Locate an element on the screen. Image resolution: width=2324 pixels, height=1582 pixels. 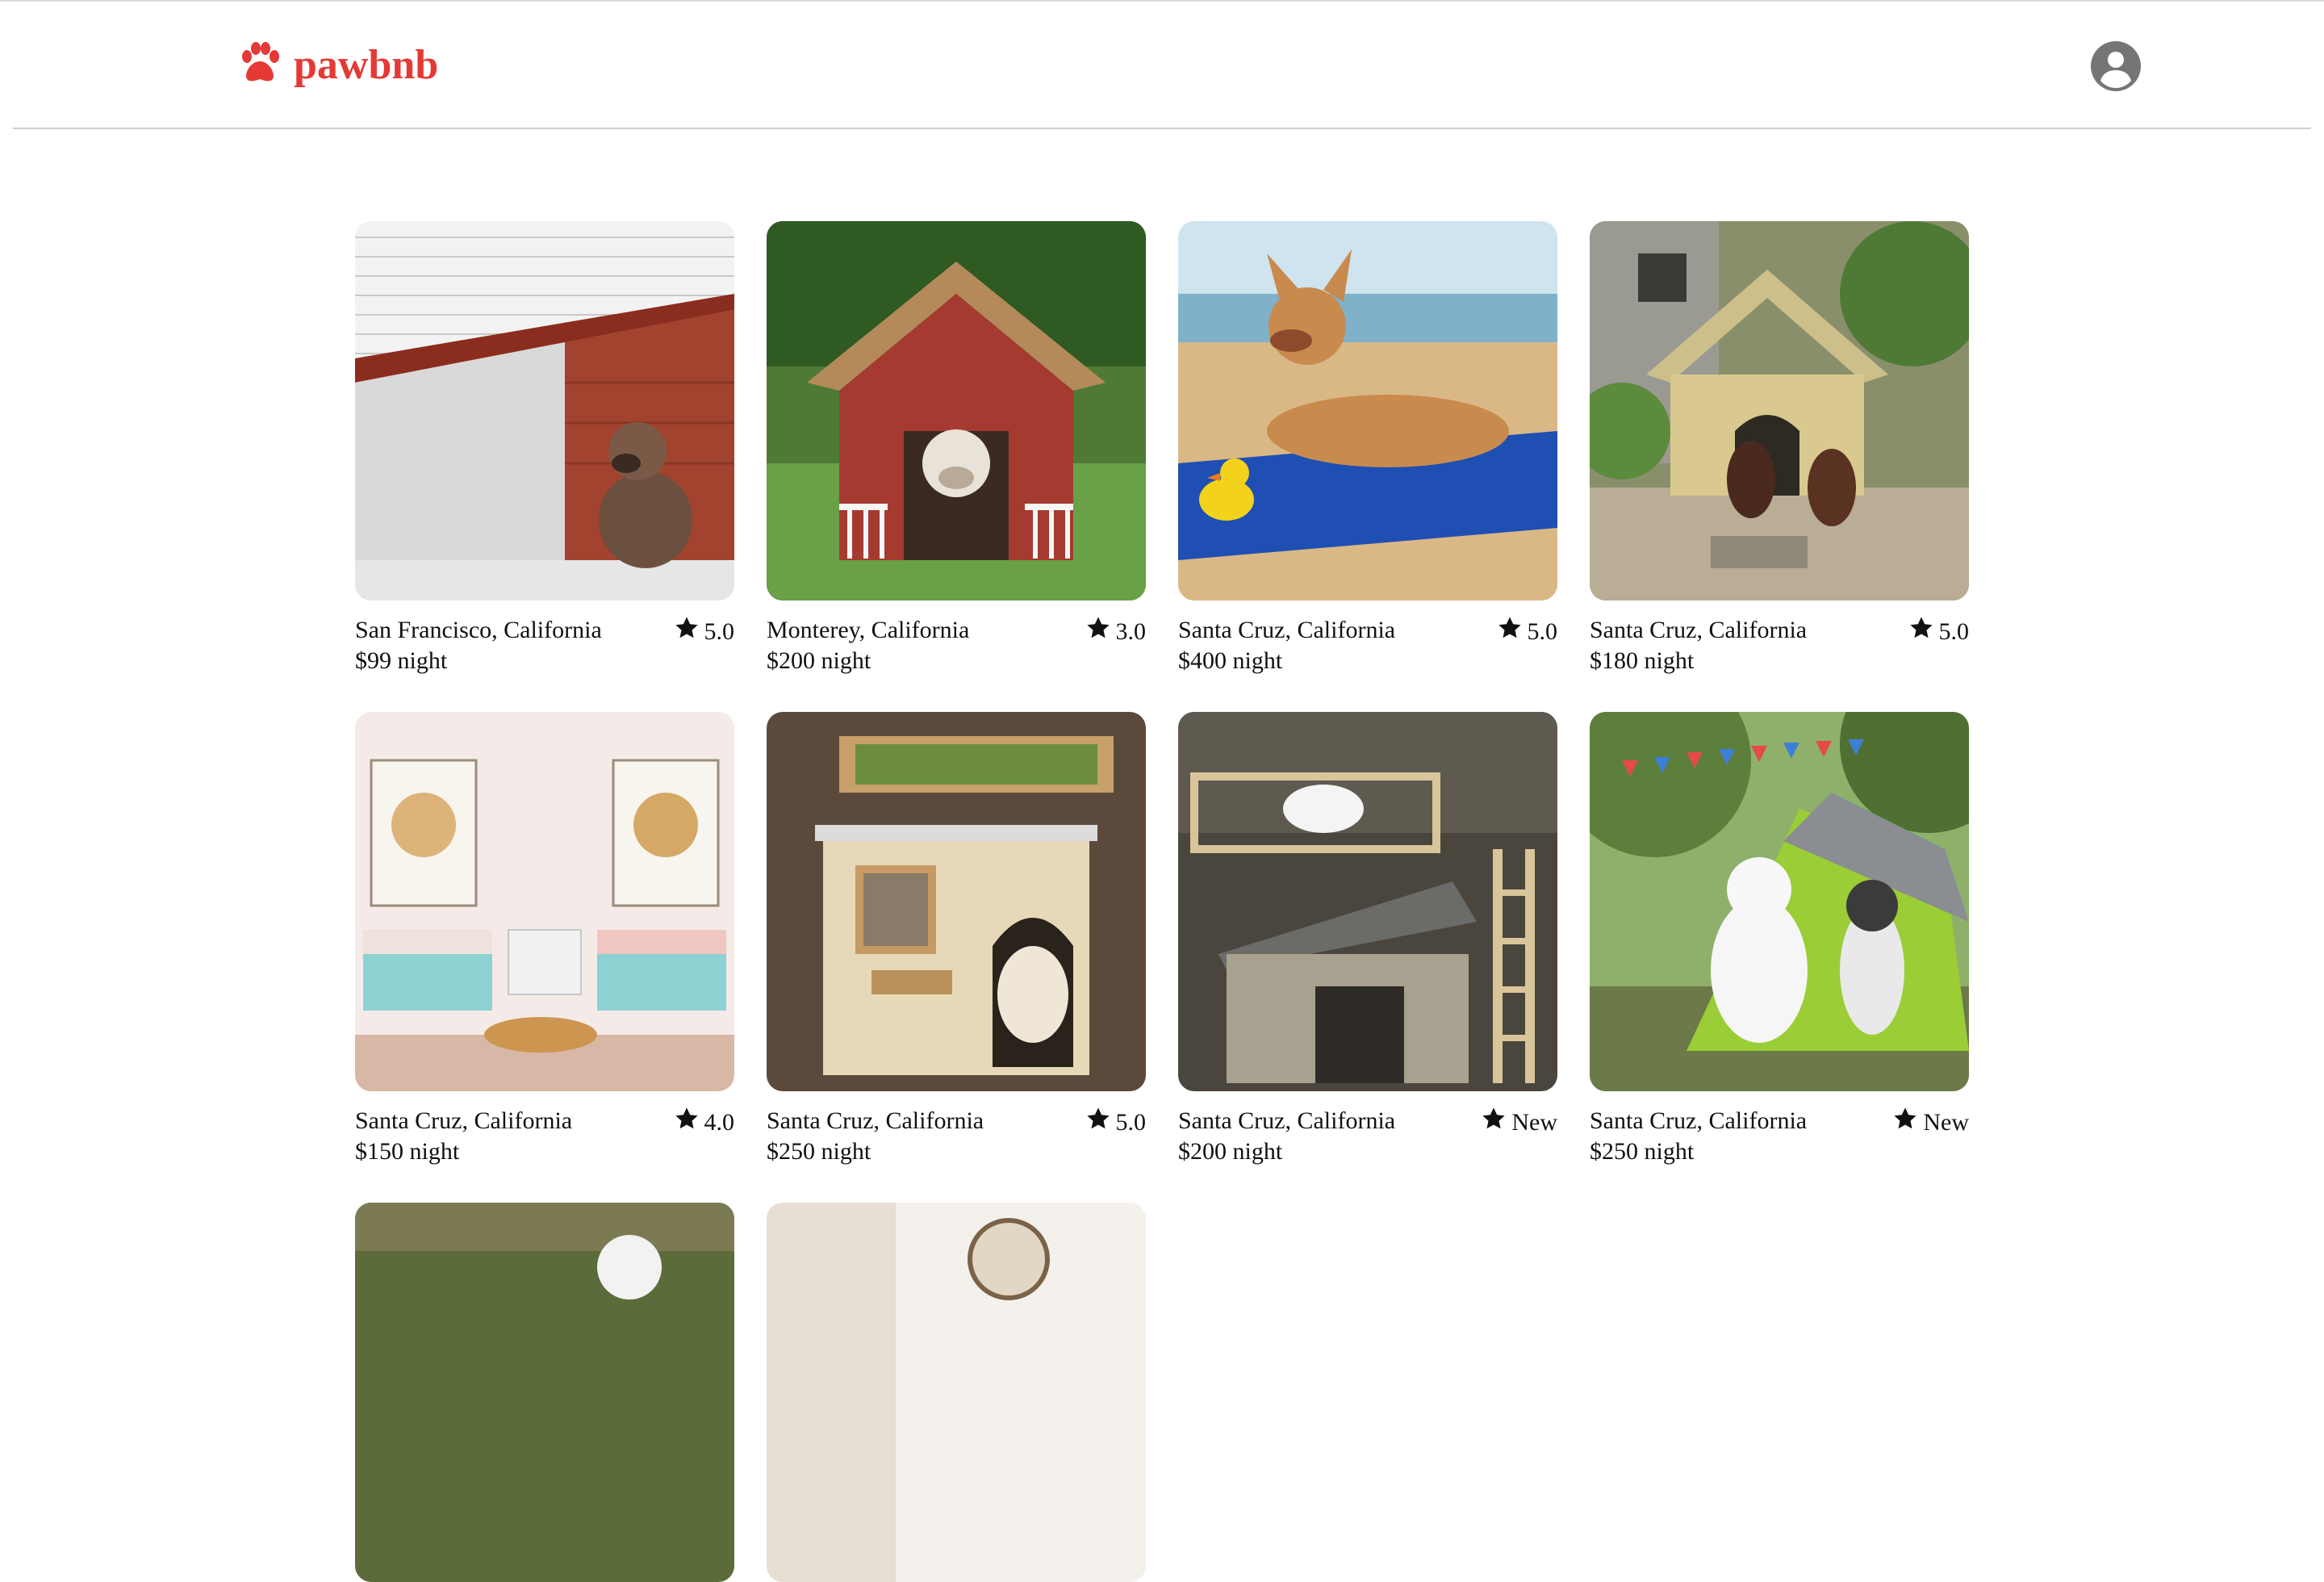
listing-card: Monterey, California $200 night 3.0 is located at coordinates (957, 448).